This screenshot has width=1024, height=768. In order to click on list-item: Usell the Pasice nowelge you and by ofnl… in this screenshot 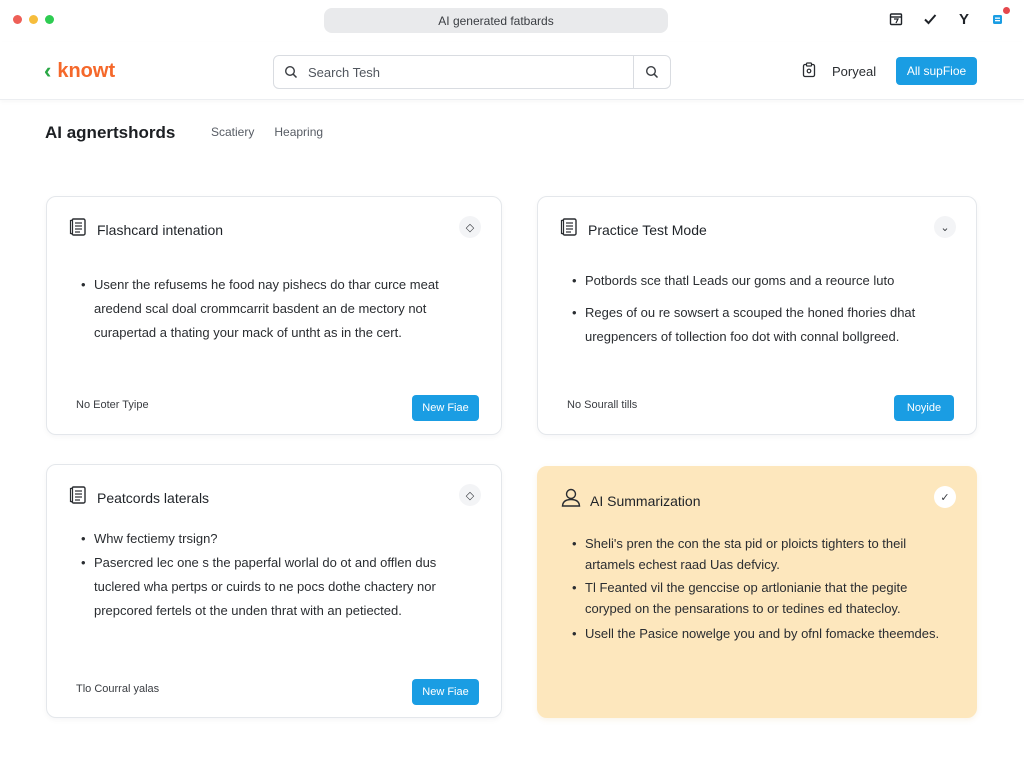, I will do `click(762, 633)`.